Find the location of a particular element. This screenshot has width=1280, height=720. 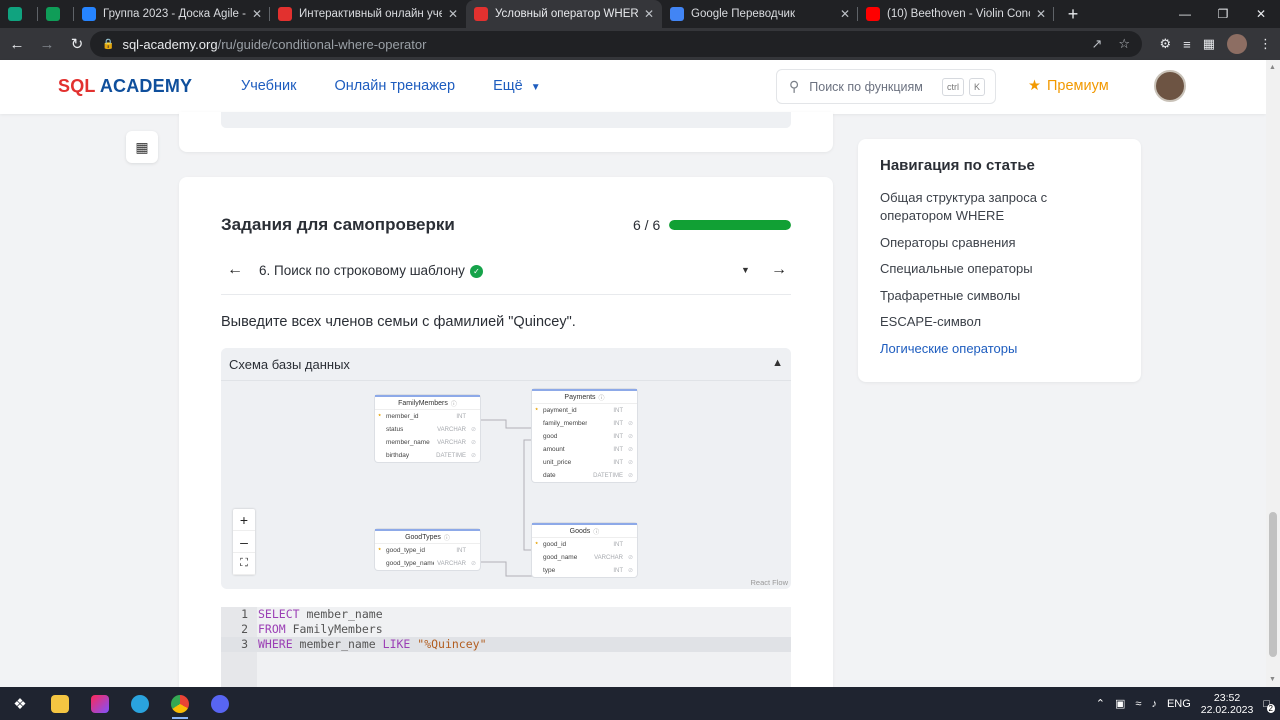

user-avatar is located at coordinates (1170, 86).